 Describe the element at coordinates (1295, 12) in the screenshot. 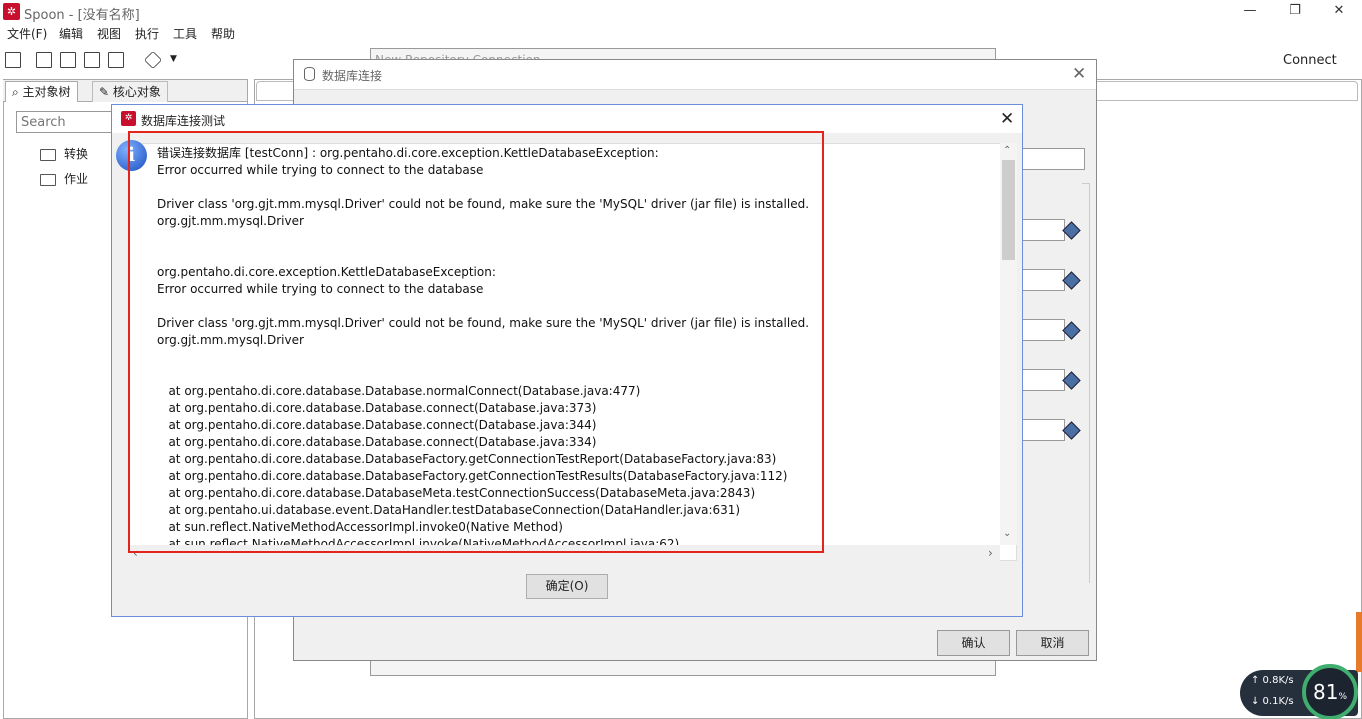

I see `restore-button: ❐` at that location.